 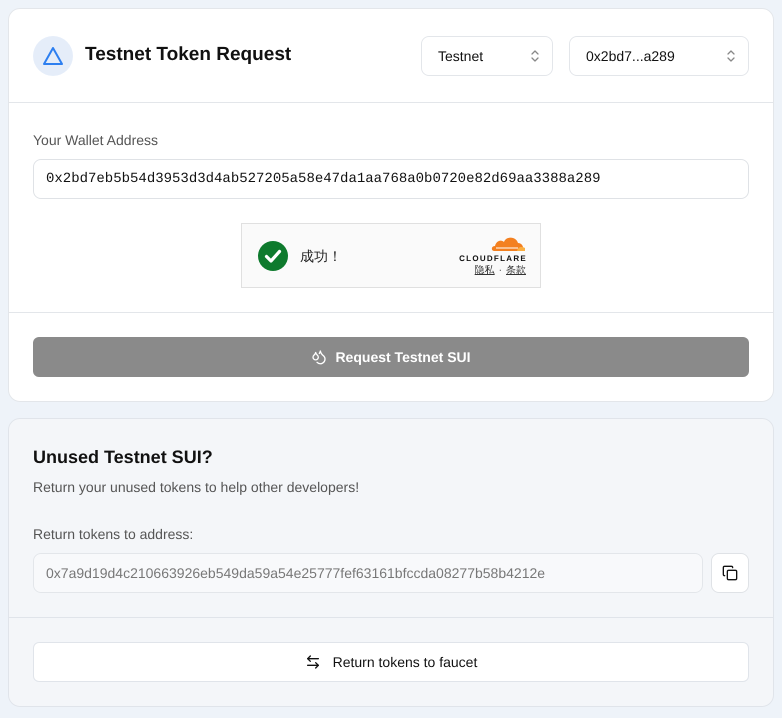 What do you see at coordinates (321, 256) in the screenshot?
I see `captcha-status-text: 成功！` at bounding box center [321, 256].